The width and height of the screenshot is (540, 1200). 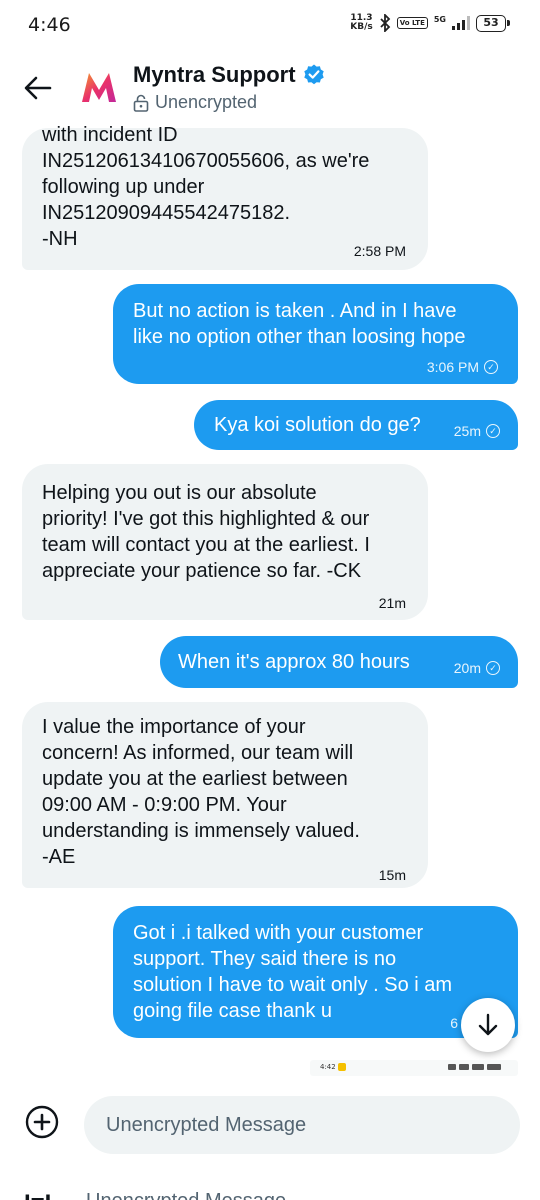 What do you see at coordinates (392, 875) in the screenshot?
I see `message-time: 15m` at bounding box center [392, 875].